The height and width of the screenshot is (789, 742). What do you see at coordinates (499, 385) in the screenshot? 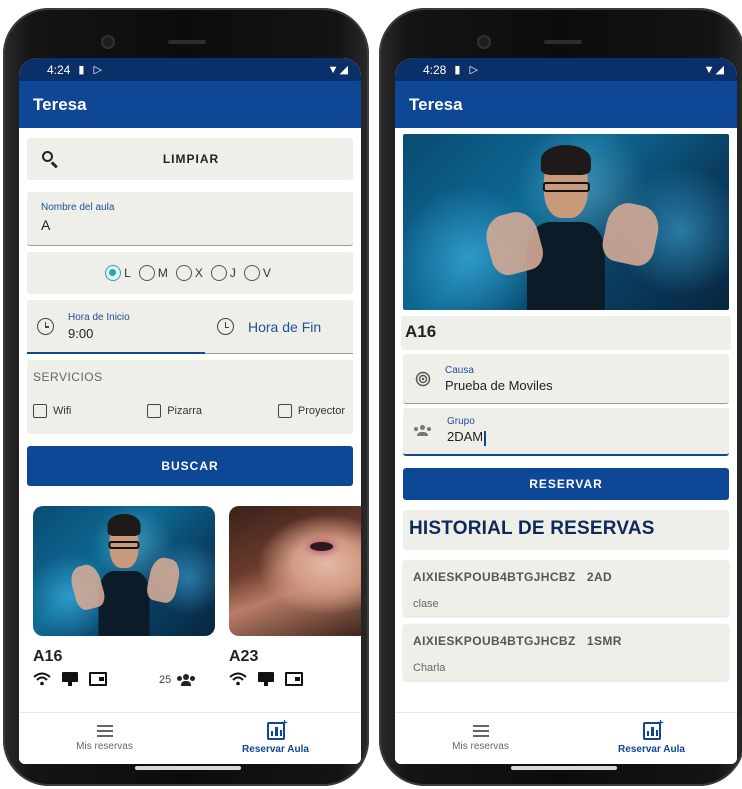
I see `cause-value: Prueba de Moviles` at bounding box center [499, 385].